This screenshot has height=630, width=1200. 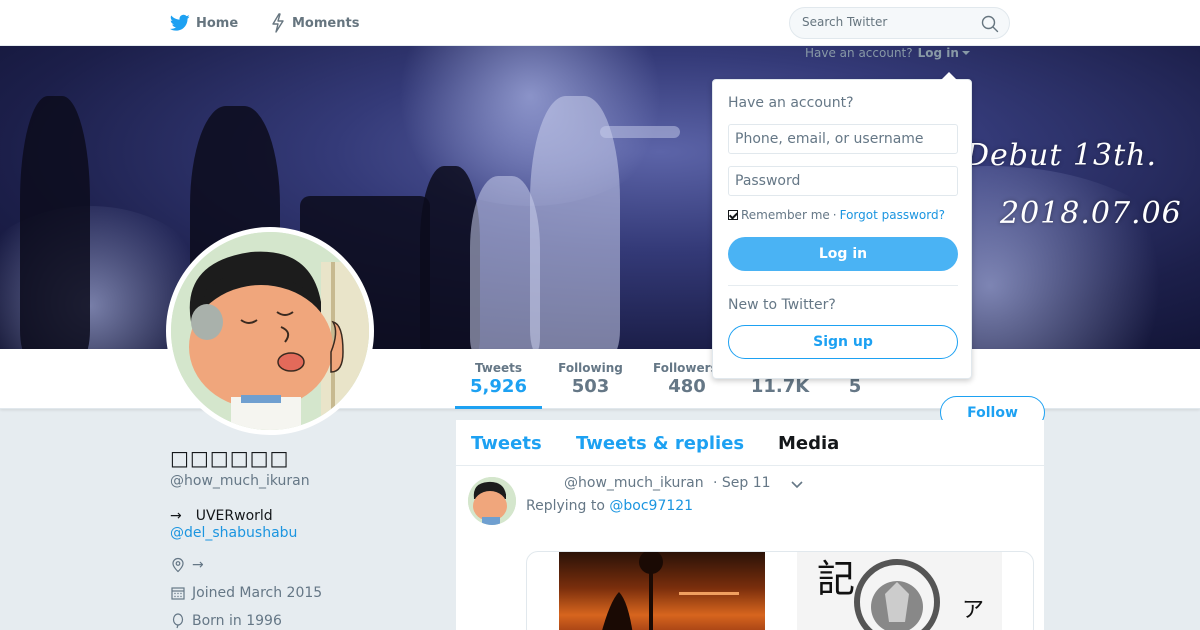 What do you see at coordinates (600, 23) in the screenshot?
I see `top-navigation-bar: Home Moments` at bounding box center [600, 23].